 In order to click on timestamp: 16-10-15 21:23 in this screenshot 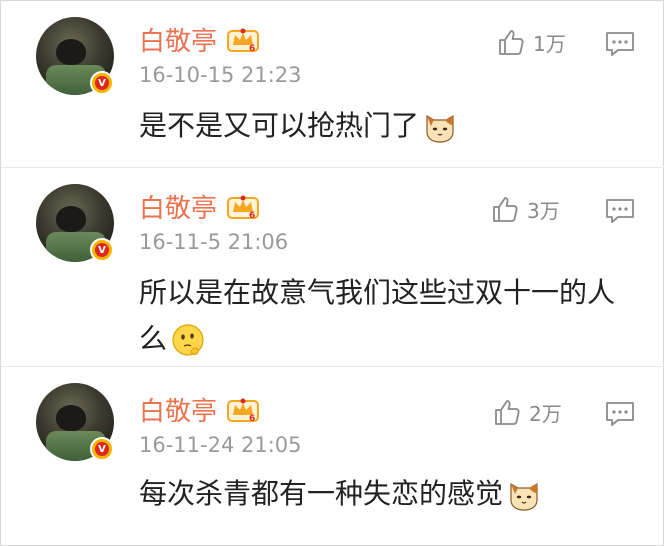, I will do `click(220, 75)`.